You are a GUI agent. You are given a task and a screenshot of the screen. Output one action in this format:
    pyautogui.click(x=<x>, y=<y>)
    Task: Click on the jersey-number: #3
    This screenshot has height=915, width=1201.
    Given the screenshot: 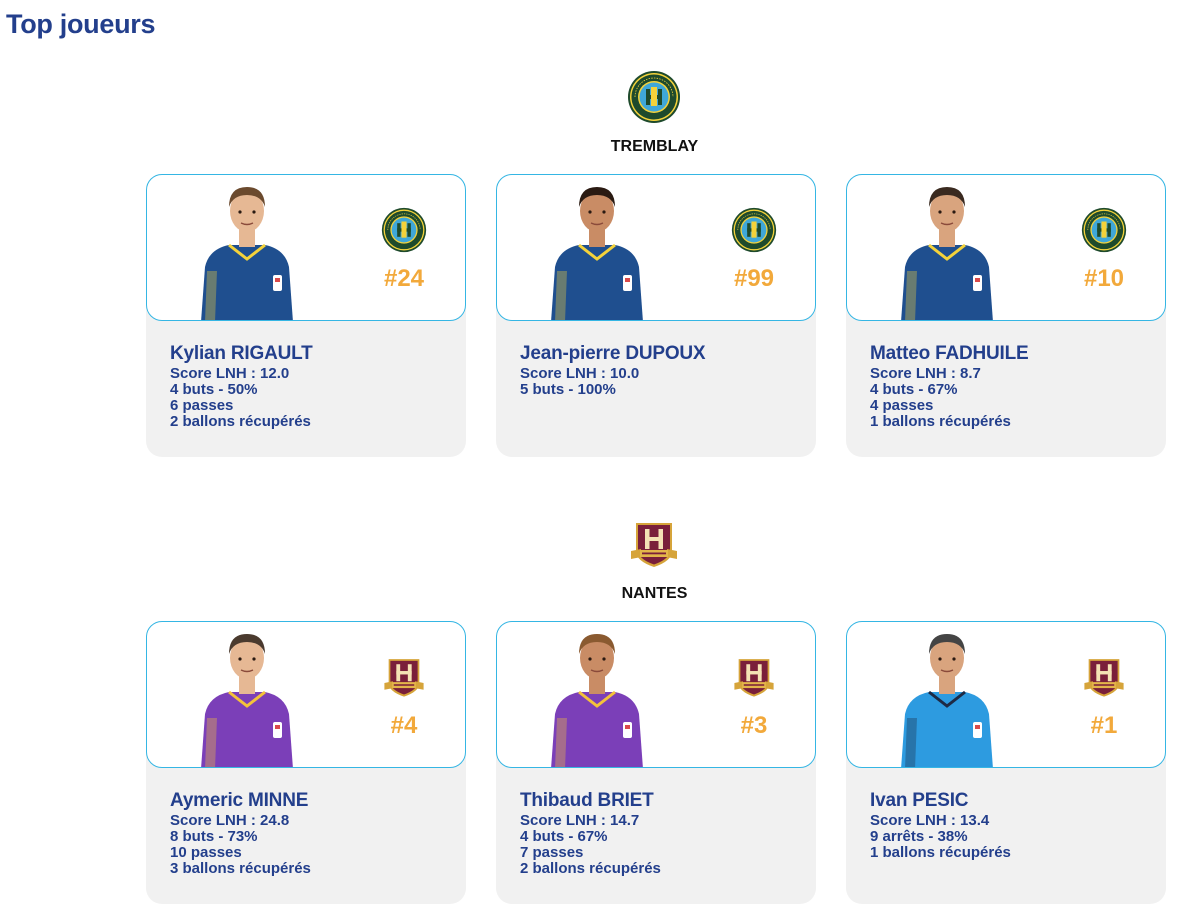 What is the action you would take?
    pyautogui.click(x=754, y=725)
    